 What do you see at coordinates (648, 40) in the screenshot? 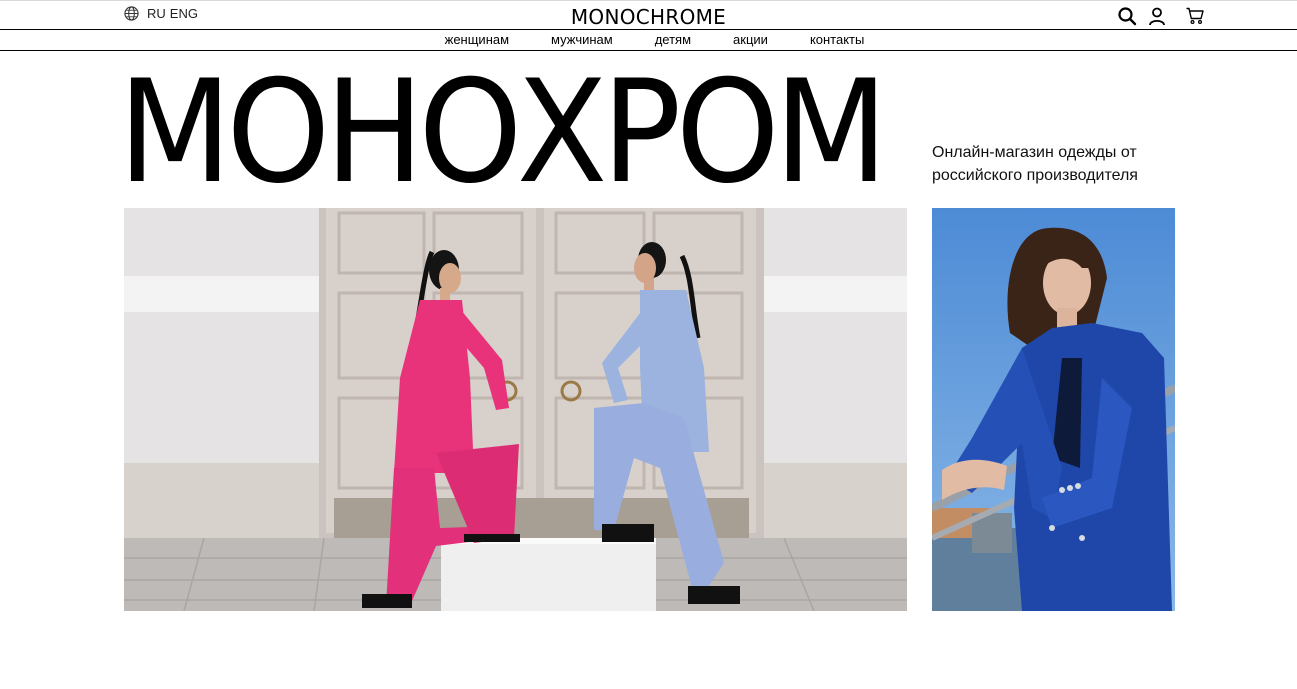
I see `main-nav: женщинам мужчинам детям акции контакты` at bounding box center [648, 40].